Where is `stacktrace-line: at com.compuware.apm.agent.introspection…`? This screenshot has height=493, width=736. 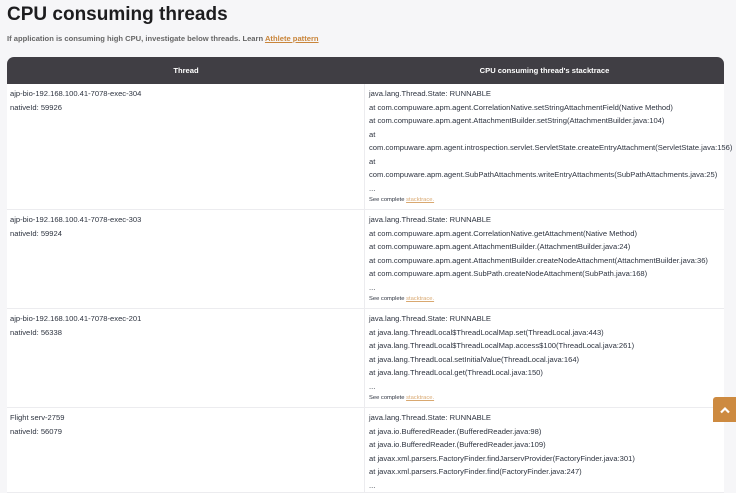 stacktrace-line: at com.compuware.apm.agent.introspection… is located at coordinates (551, 141).